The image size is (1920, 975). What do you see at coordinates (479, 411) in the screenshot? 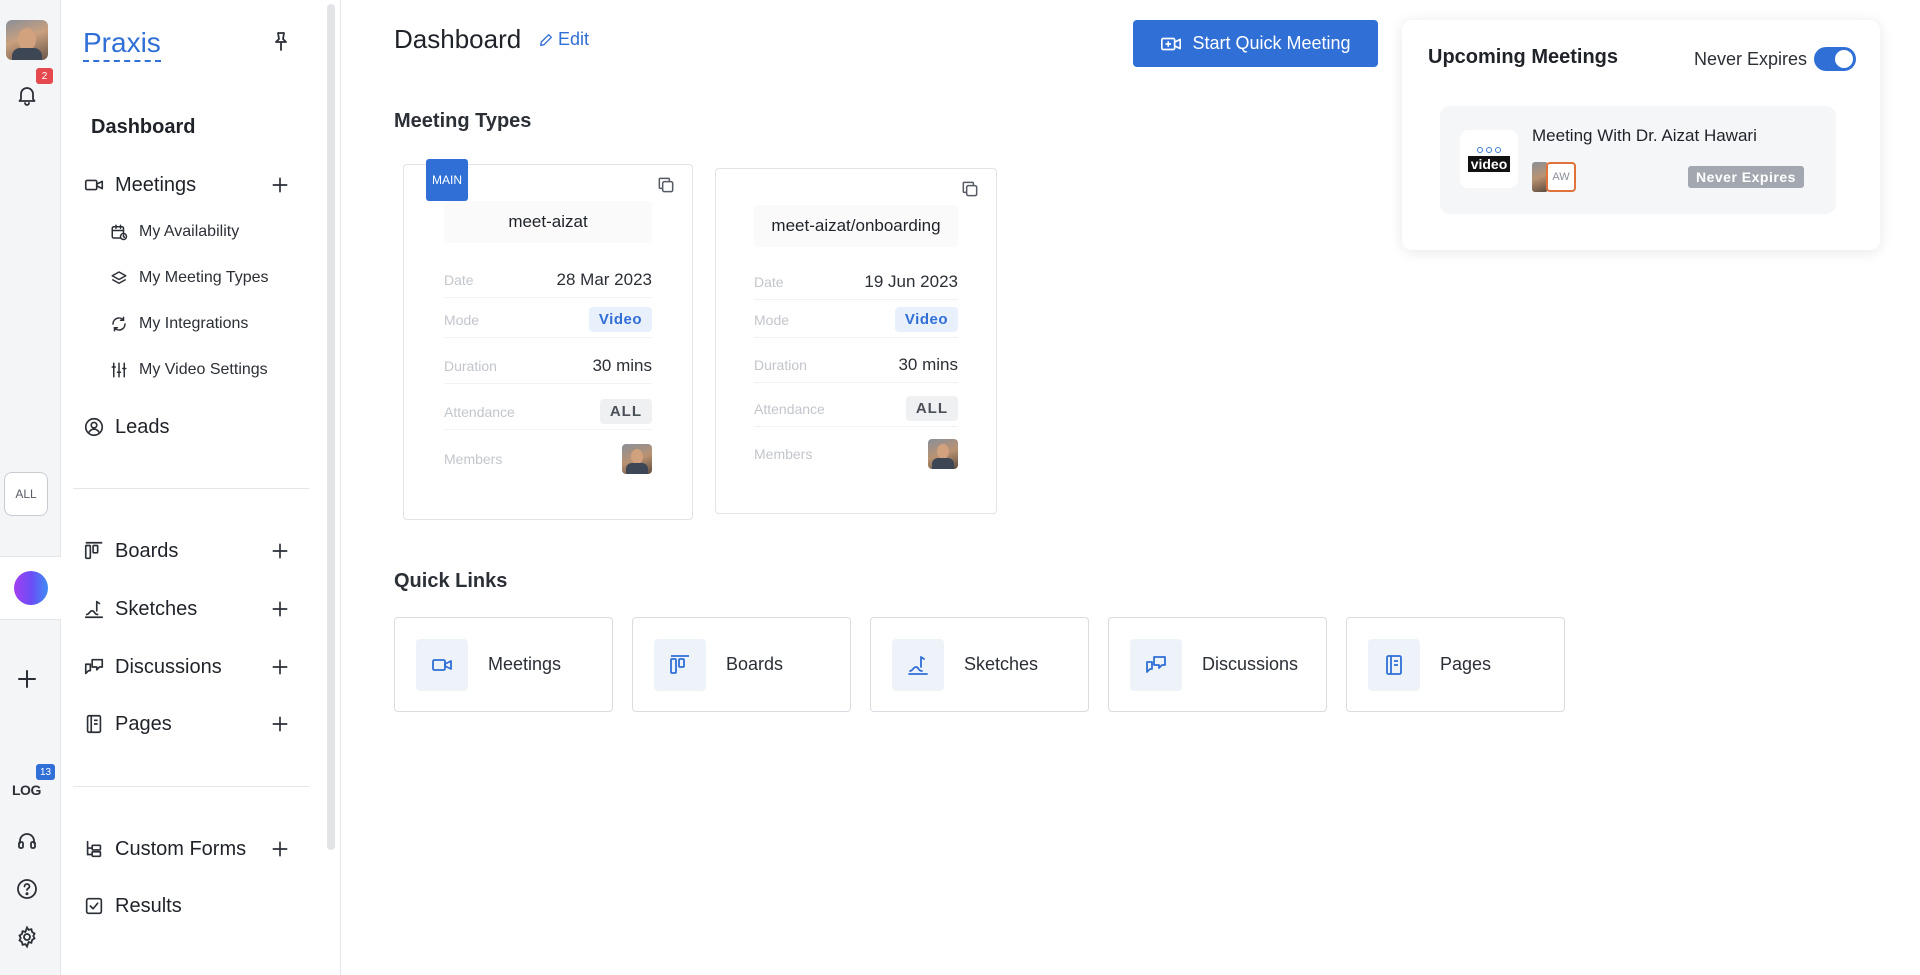
I see `attendance-label: Attendance` at bounding box center [479, 411].